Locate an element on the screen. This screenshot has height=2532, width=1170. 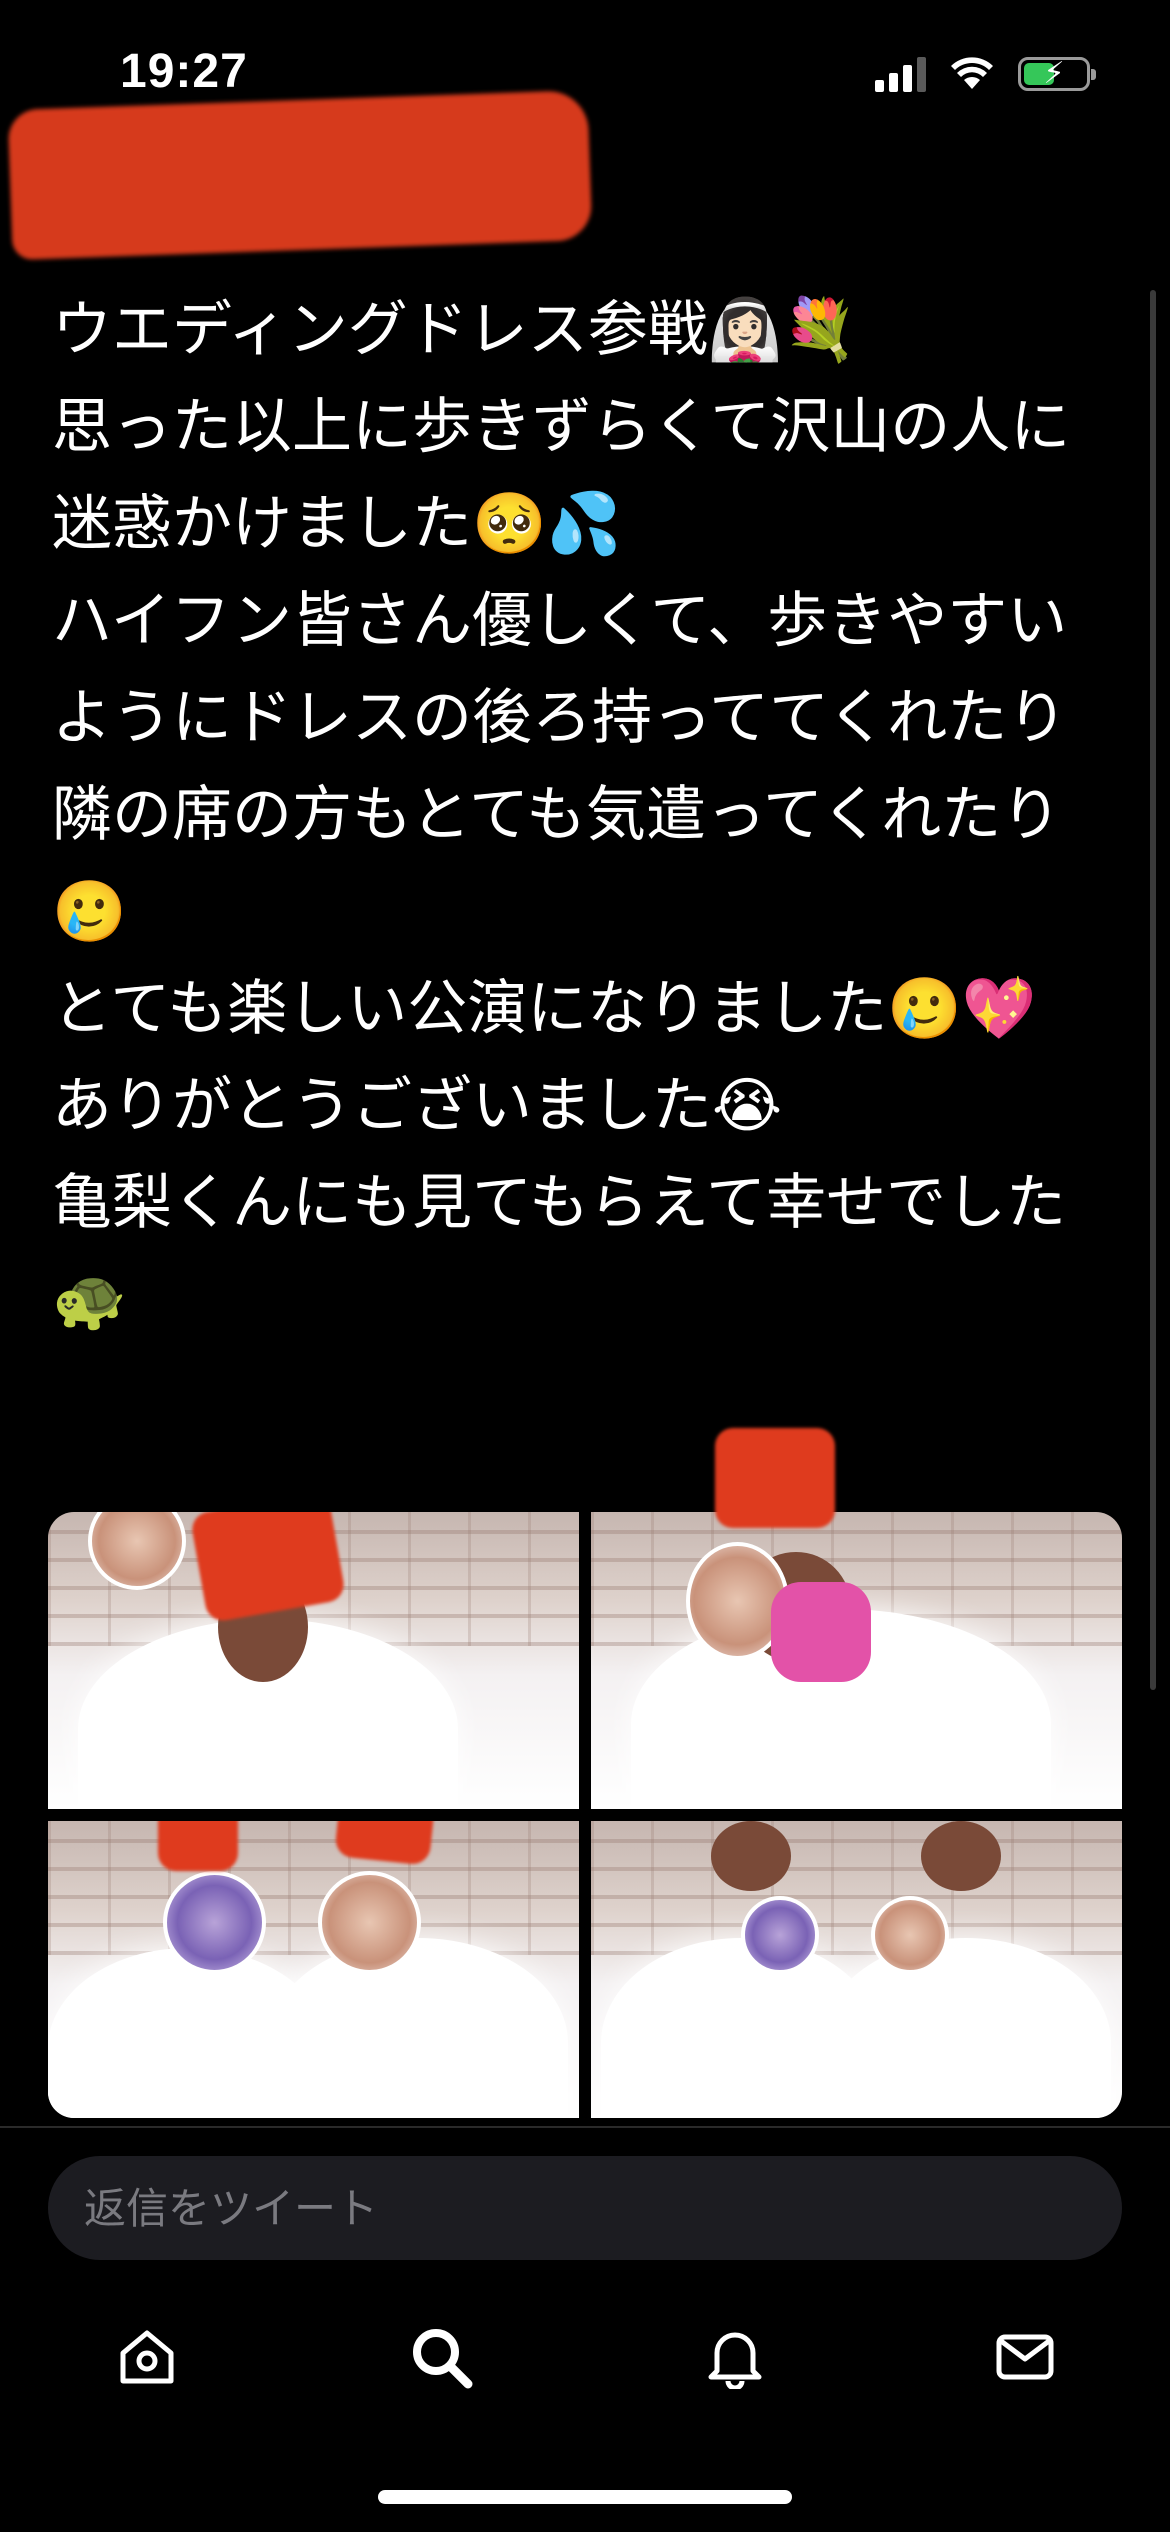
status-time: 19:27 is located at coordinates (184, 71).